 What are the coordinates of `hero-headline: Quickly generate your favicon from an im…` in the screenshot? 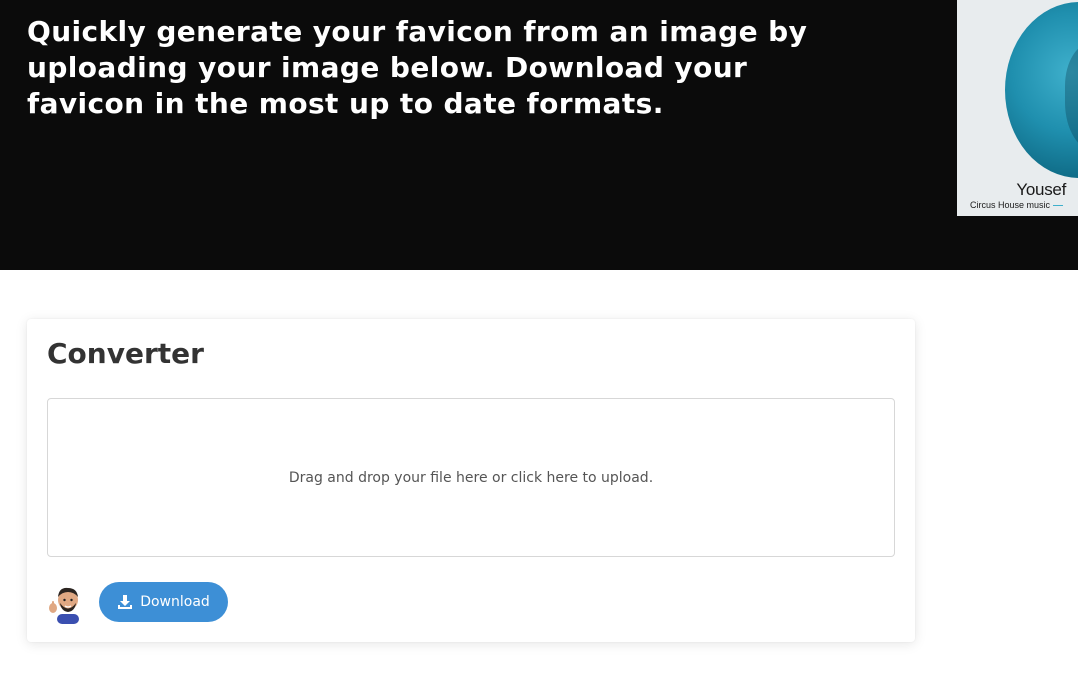 It's located at (417, 67).